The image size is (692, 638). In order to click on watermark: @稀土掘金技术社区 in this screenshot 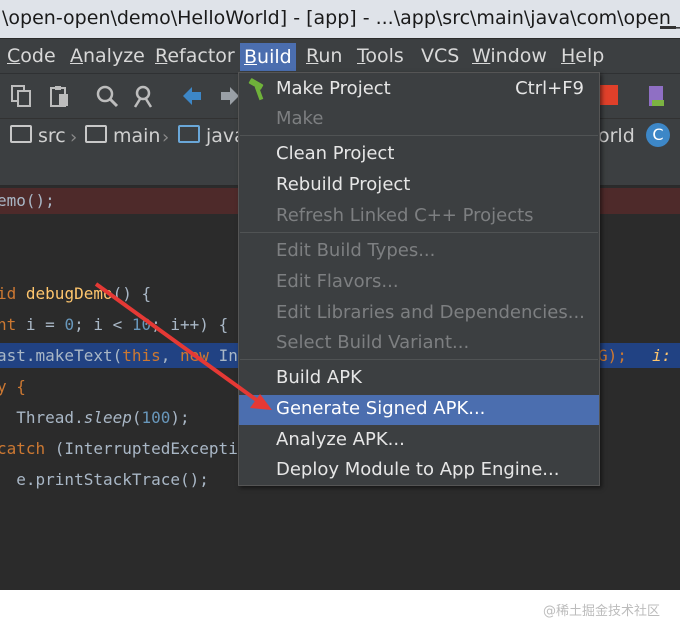, I will do `click(602, 611)`.